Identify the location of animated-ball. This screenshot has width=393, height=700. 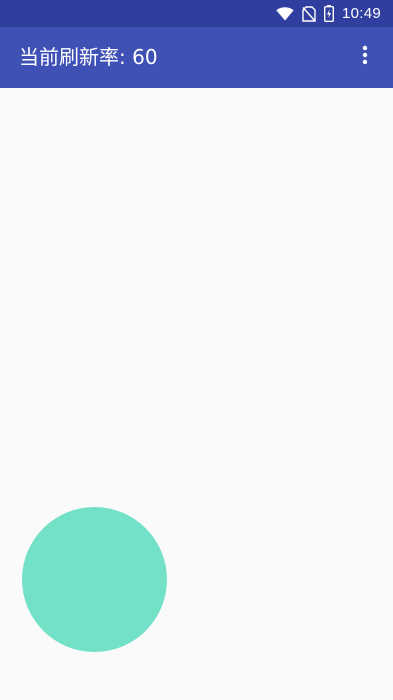
(94, 579).